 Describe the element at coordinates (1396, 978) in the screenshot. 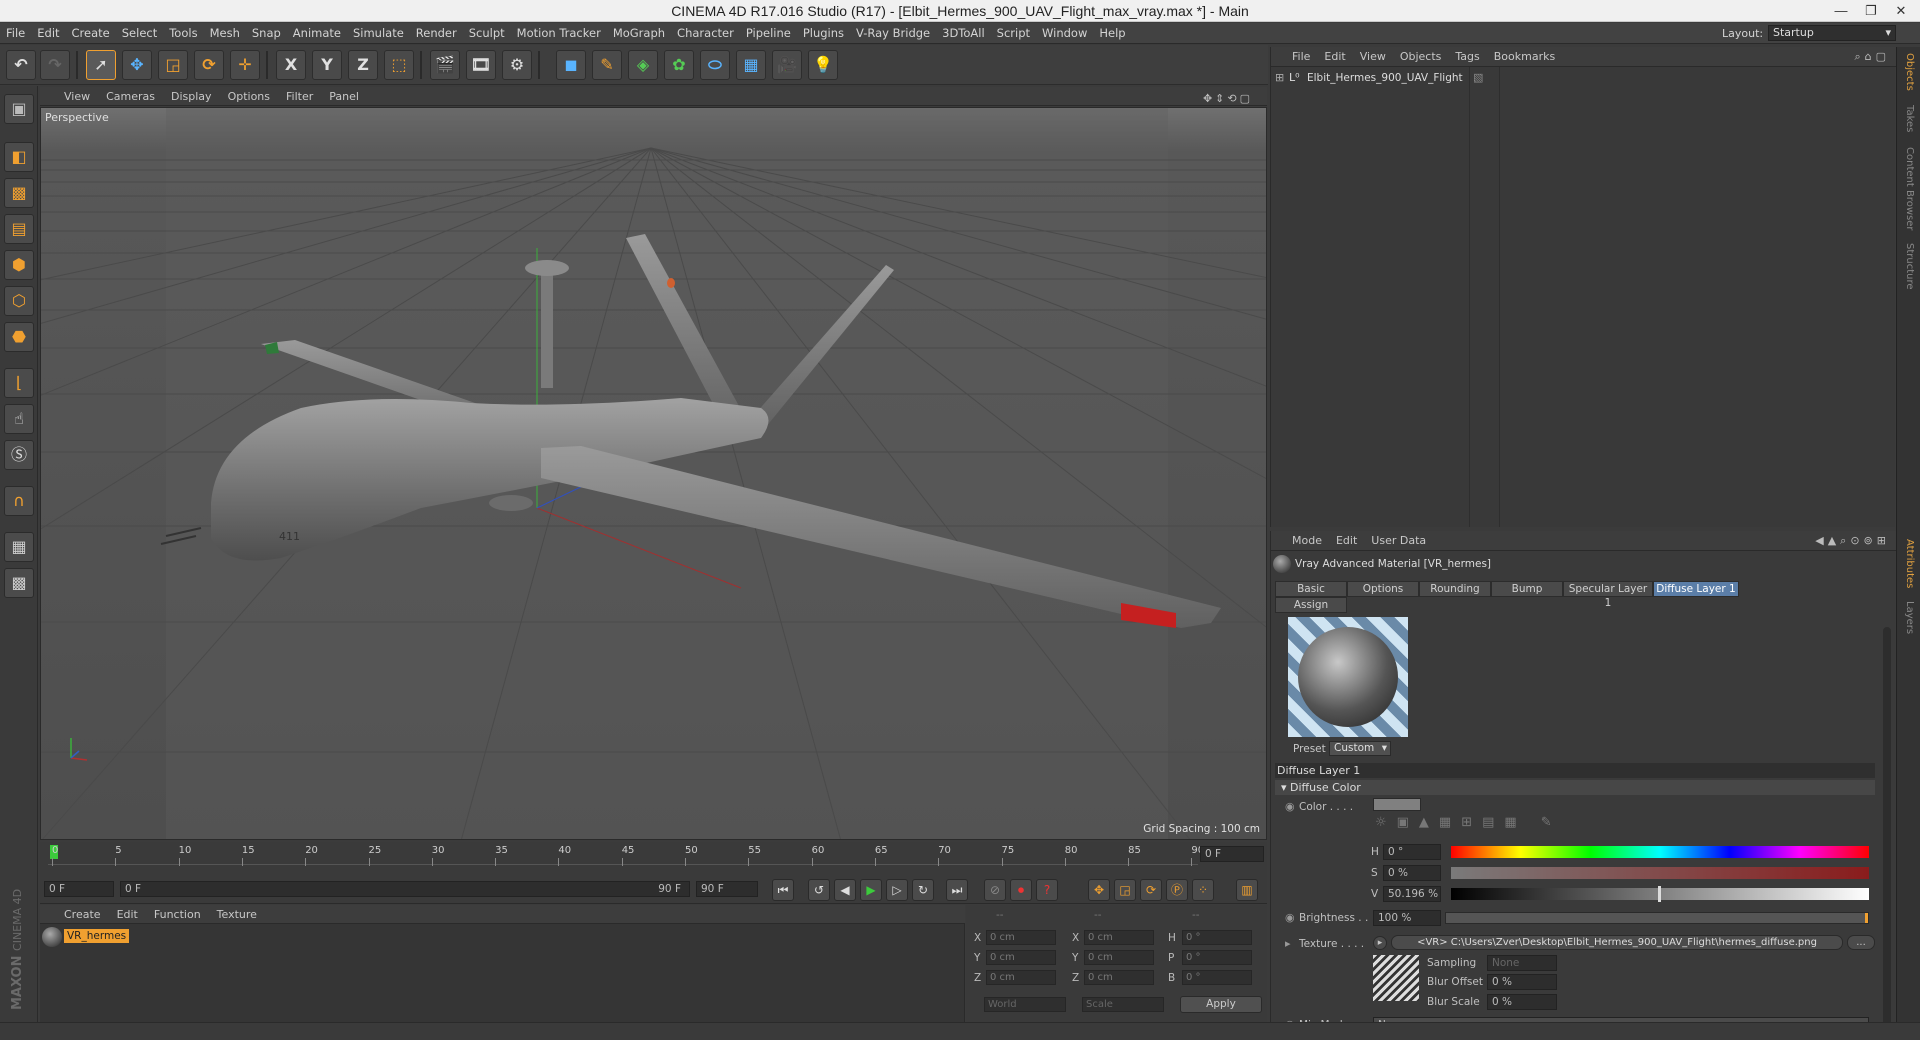

I see `texture-thumbnail` at that location.